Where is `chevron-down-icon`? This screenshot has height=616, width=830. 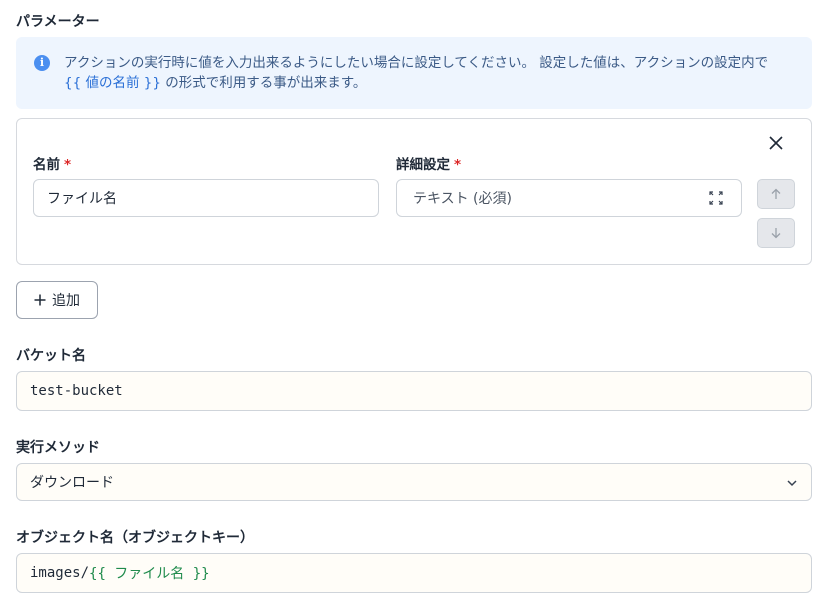 chevron-down-icon is located at coordinates (792, 483).